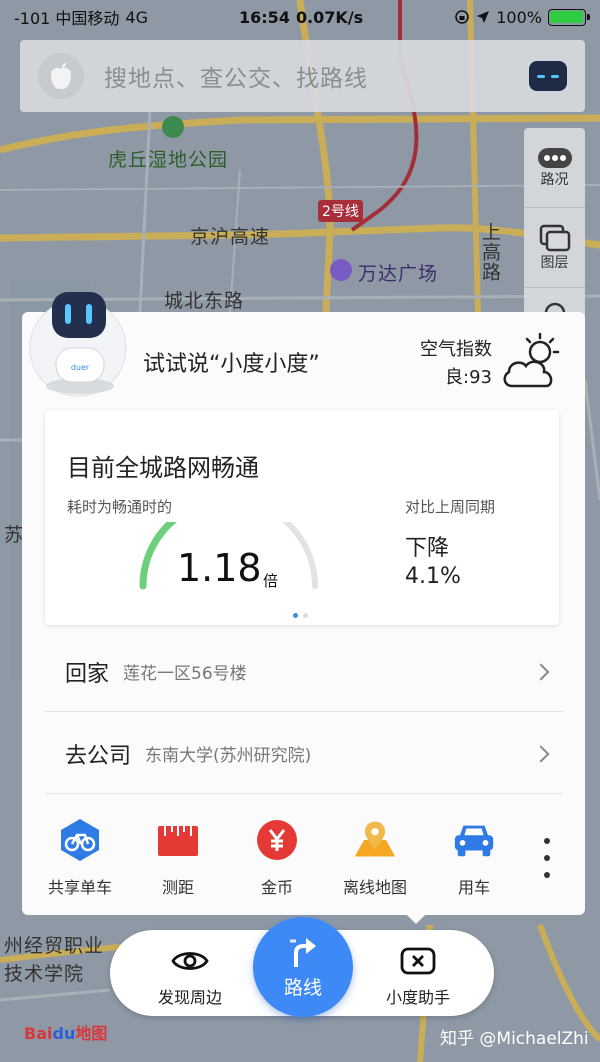 The width and height of the screenshot is (600, 1062). I want to click on bike-icon, so click(80, 840).